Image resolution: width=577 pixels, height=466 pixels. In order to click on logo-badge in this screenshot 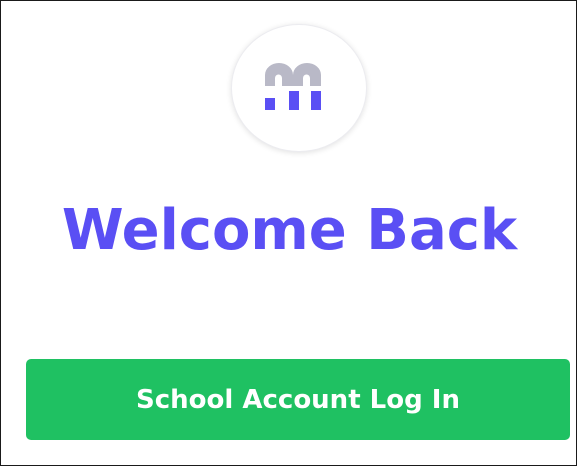, I will do `click(299, 88)`.